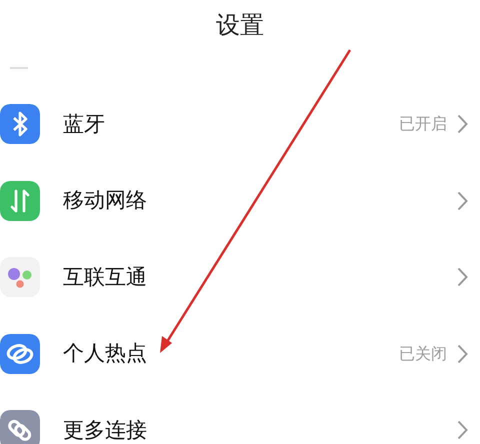 This screenshot has height=444, width=480. What do you see at coordinates (105, 353) in the screenshot?
I see `setting-label: 个人热点` at bounding box center [105, 353].